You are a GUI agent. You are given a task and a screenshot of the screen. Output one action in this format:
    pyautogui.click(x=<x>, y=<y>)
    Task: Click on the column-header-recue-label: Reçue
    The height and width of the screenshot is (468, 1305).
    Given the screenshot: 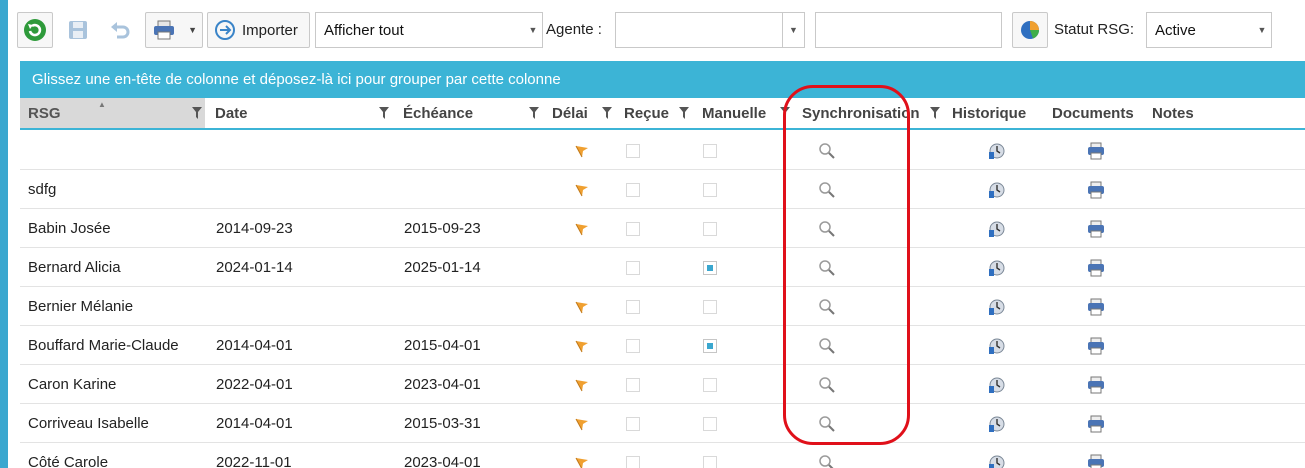 What is the action you would take?
    pyautogui.click(x=647, y=113)
    